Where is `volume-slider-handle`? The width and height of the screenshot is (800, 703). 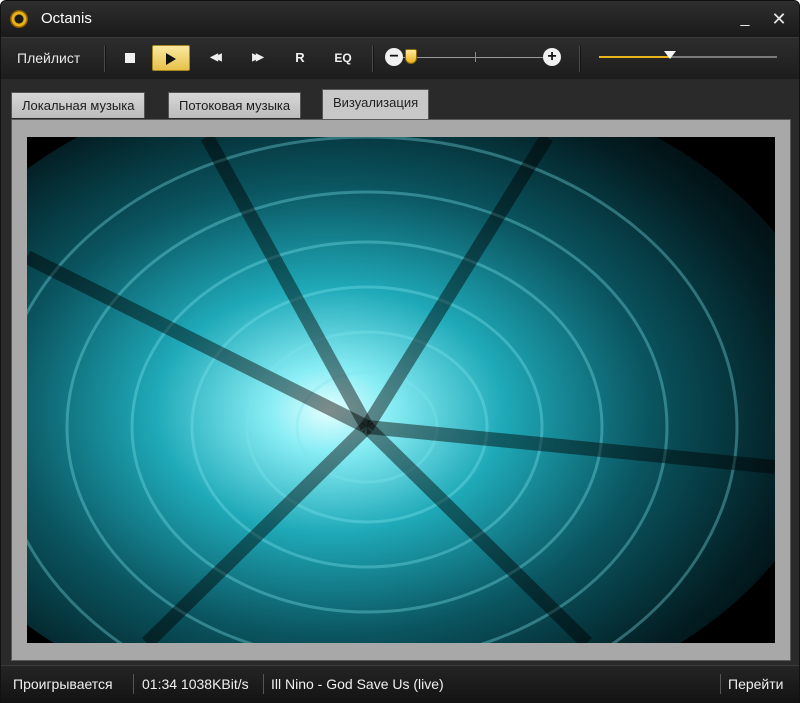 volume-slider-handle is located at coordinates (411, 56).